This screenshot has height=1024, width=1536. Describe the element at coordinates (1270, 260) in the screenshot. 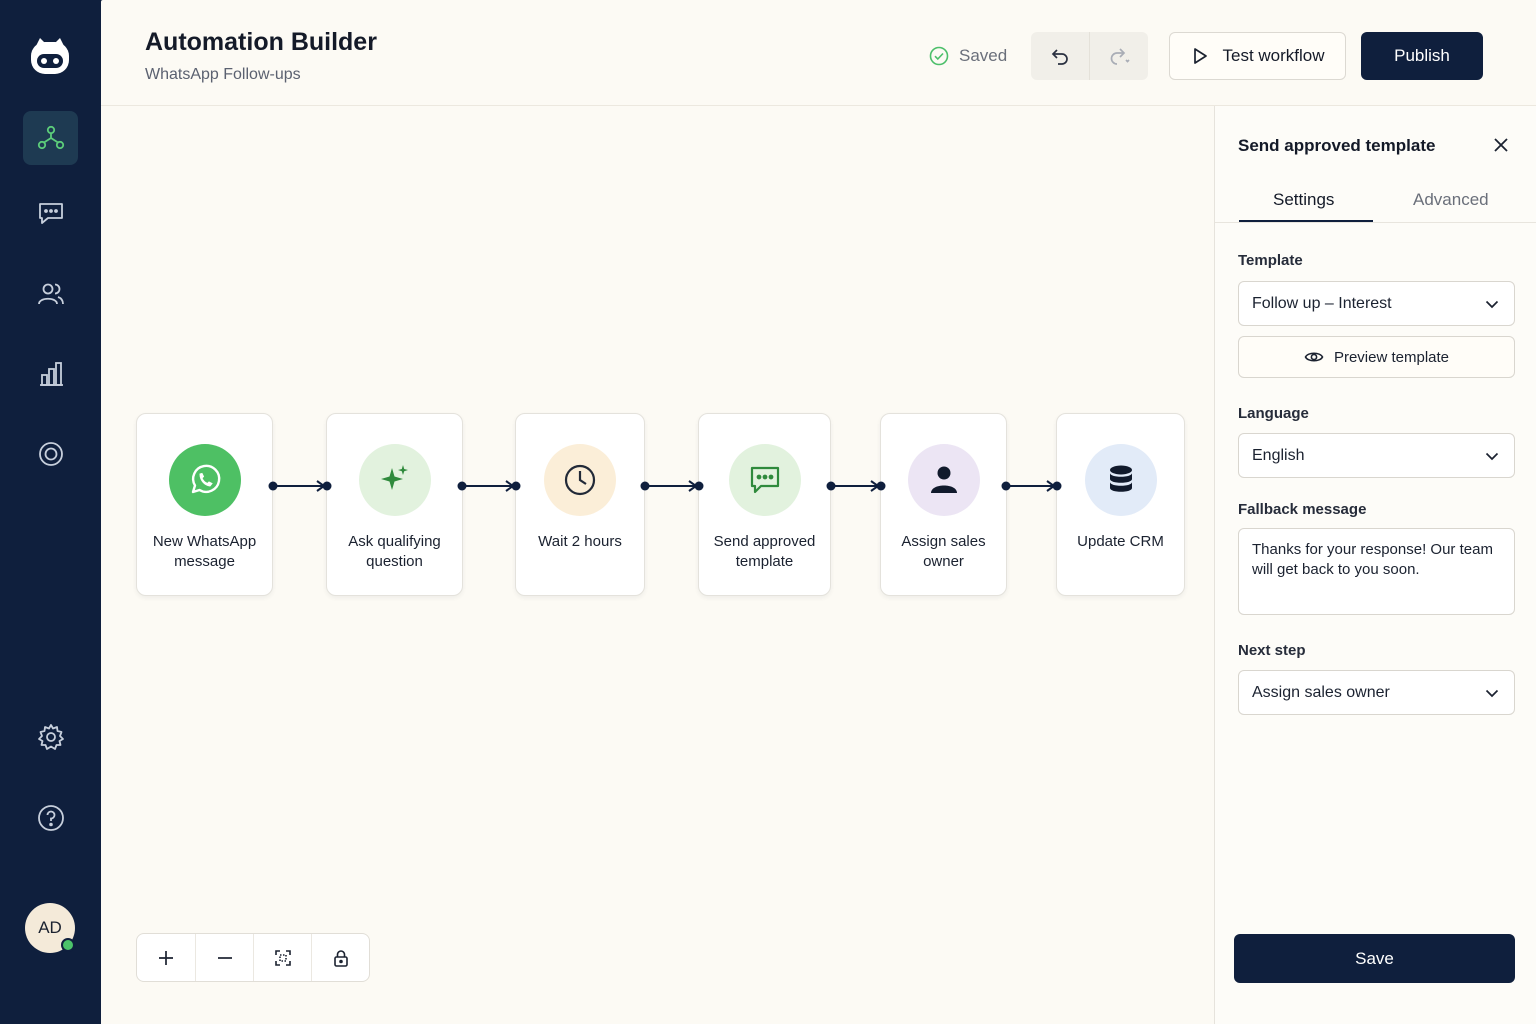

I see `template-label: Template` at that location.